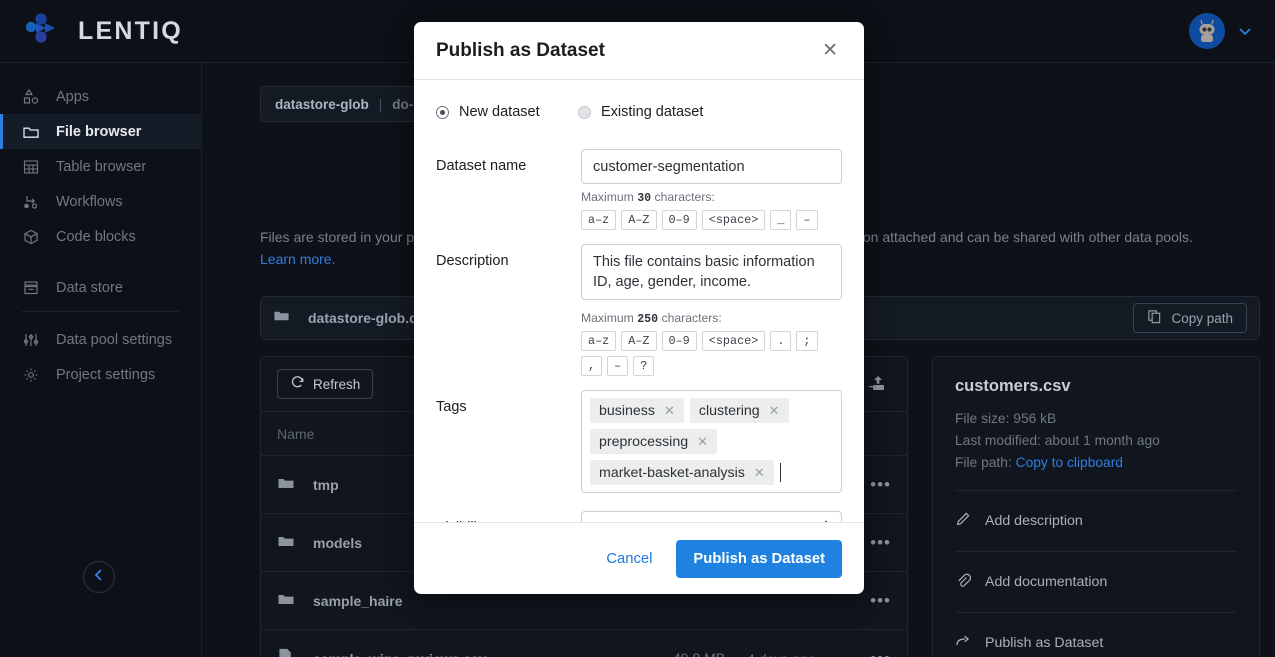  What do you see at coordinates (1096, 582) in the screenshot?
I see `add-documentation-action: Add documentation` at bounding box center [1096, 582].